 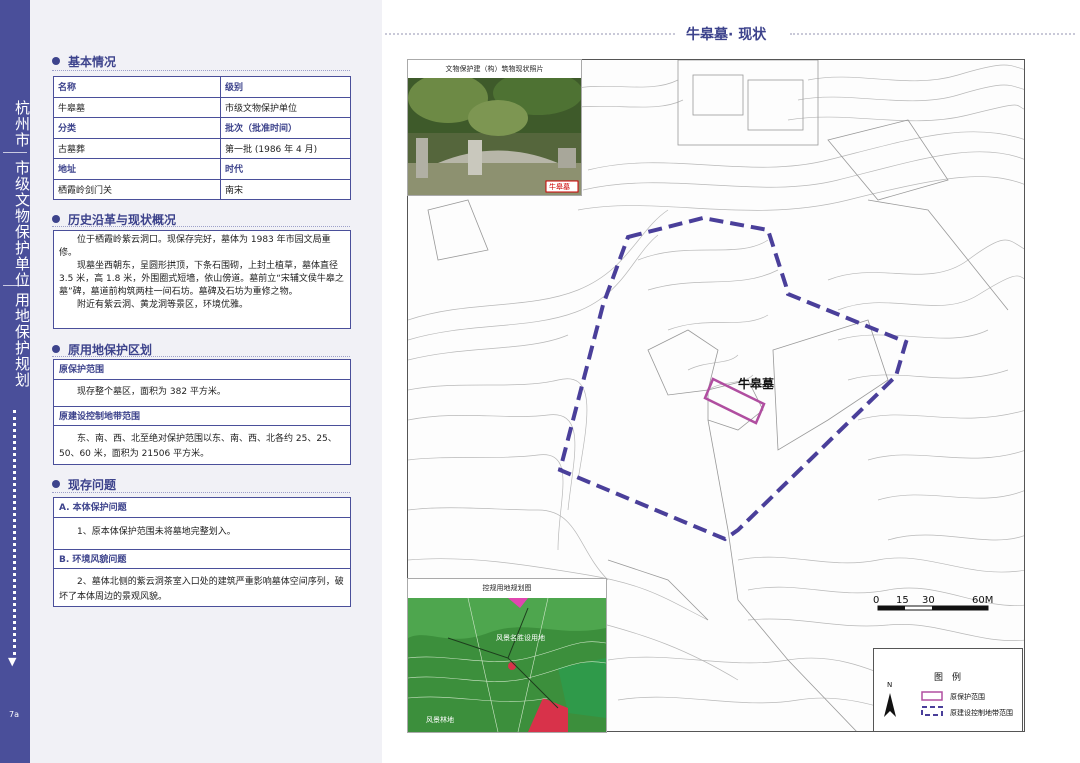 What do you see at coordinates (756, 383) in the screenshot?
I see `tomb-label: 牛皋墓` at bounding box center [756, 383].